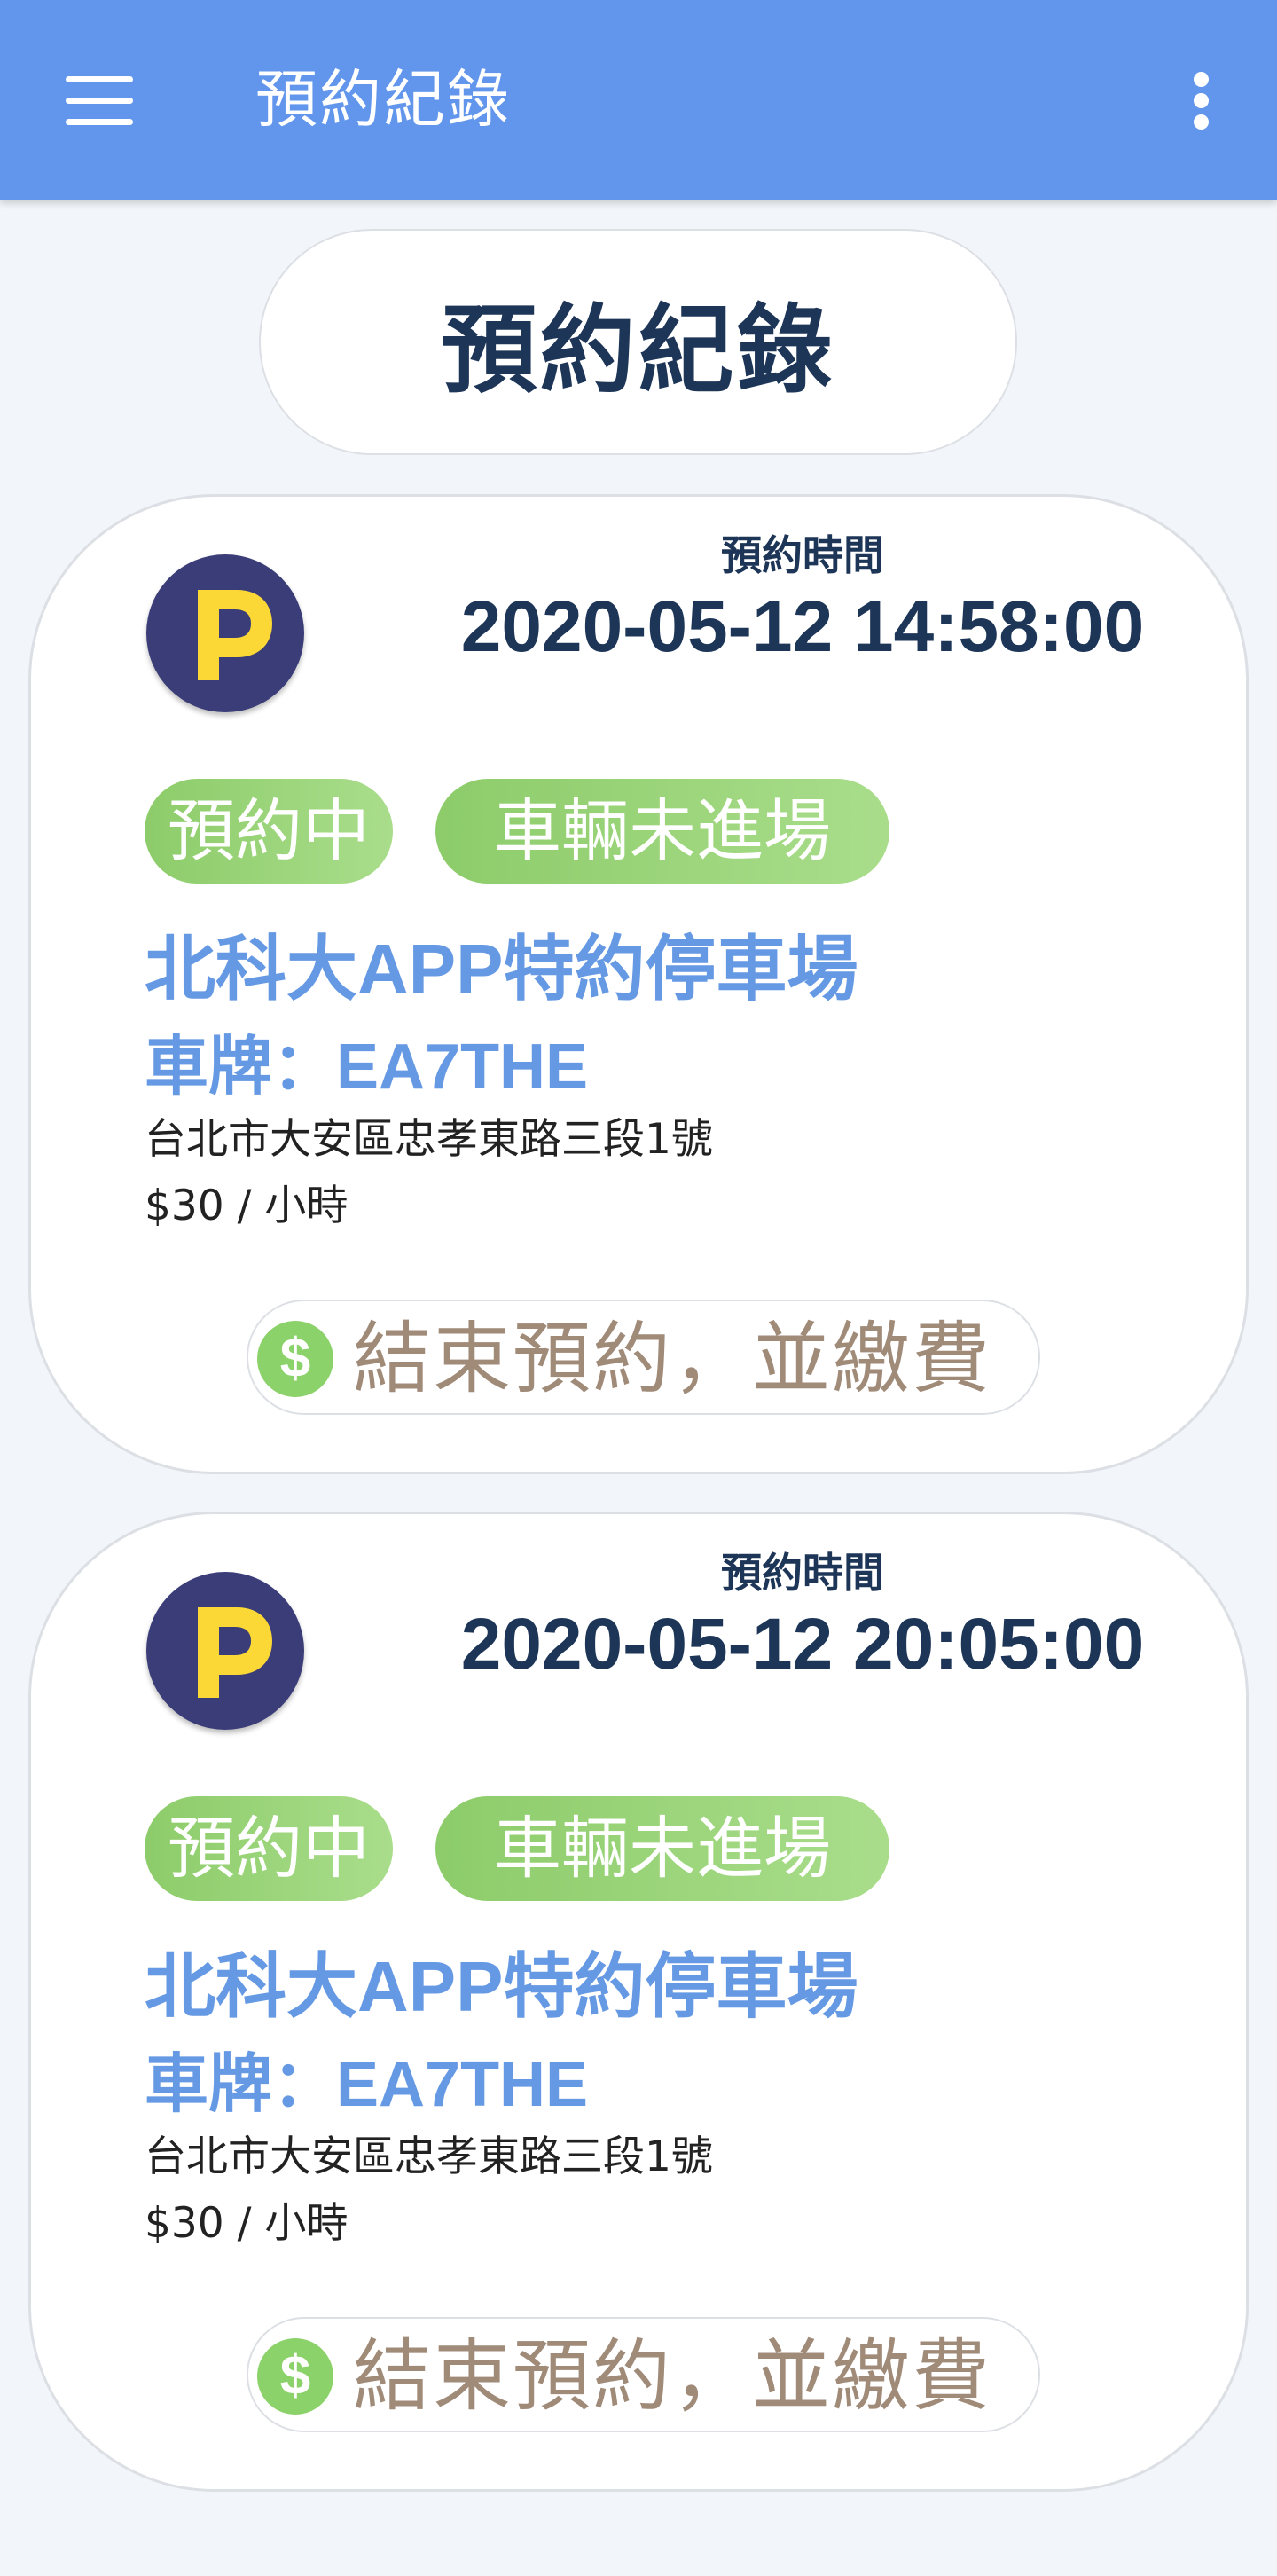 Image resolution: width=1277 pixels, height=2576 pixels. I want to click on more-options-button, so click(1202, 100).